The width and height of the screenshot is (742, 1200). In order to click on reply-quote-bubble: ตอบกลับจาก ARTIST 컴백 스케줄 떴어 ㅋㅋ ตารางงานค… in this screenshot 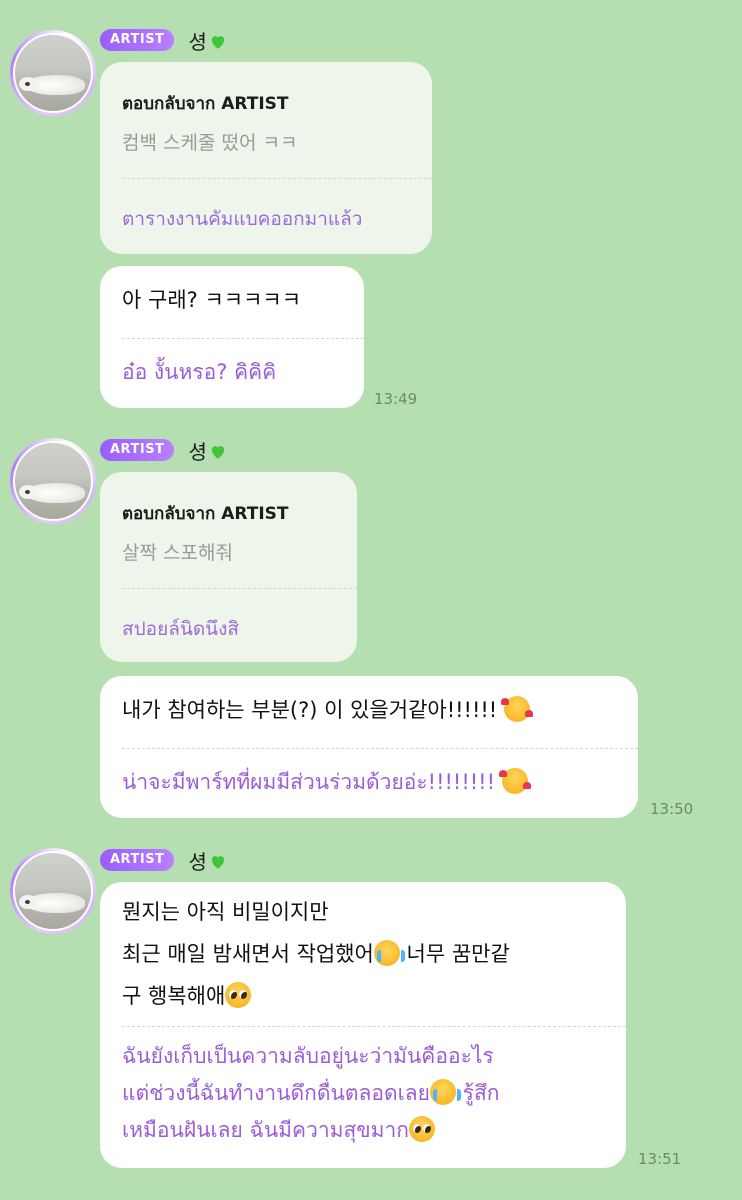, I will do `click(266, 158)`.